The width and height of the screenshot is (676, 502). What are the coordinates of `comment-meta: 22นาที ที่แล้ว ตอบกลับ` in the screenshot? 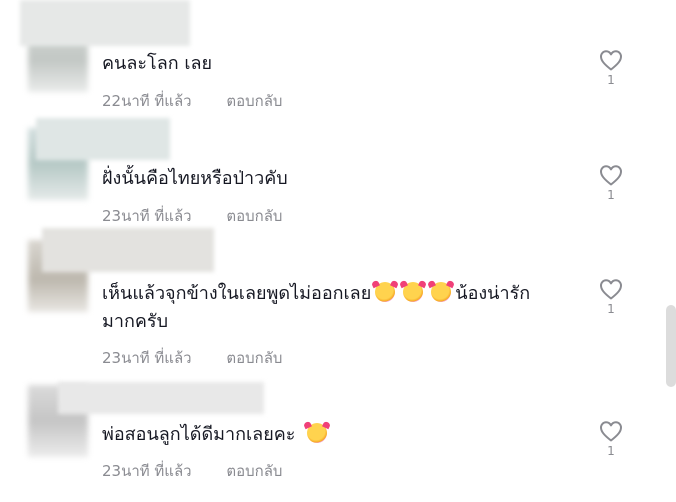 It's located at (192, 101).